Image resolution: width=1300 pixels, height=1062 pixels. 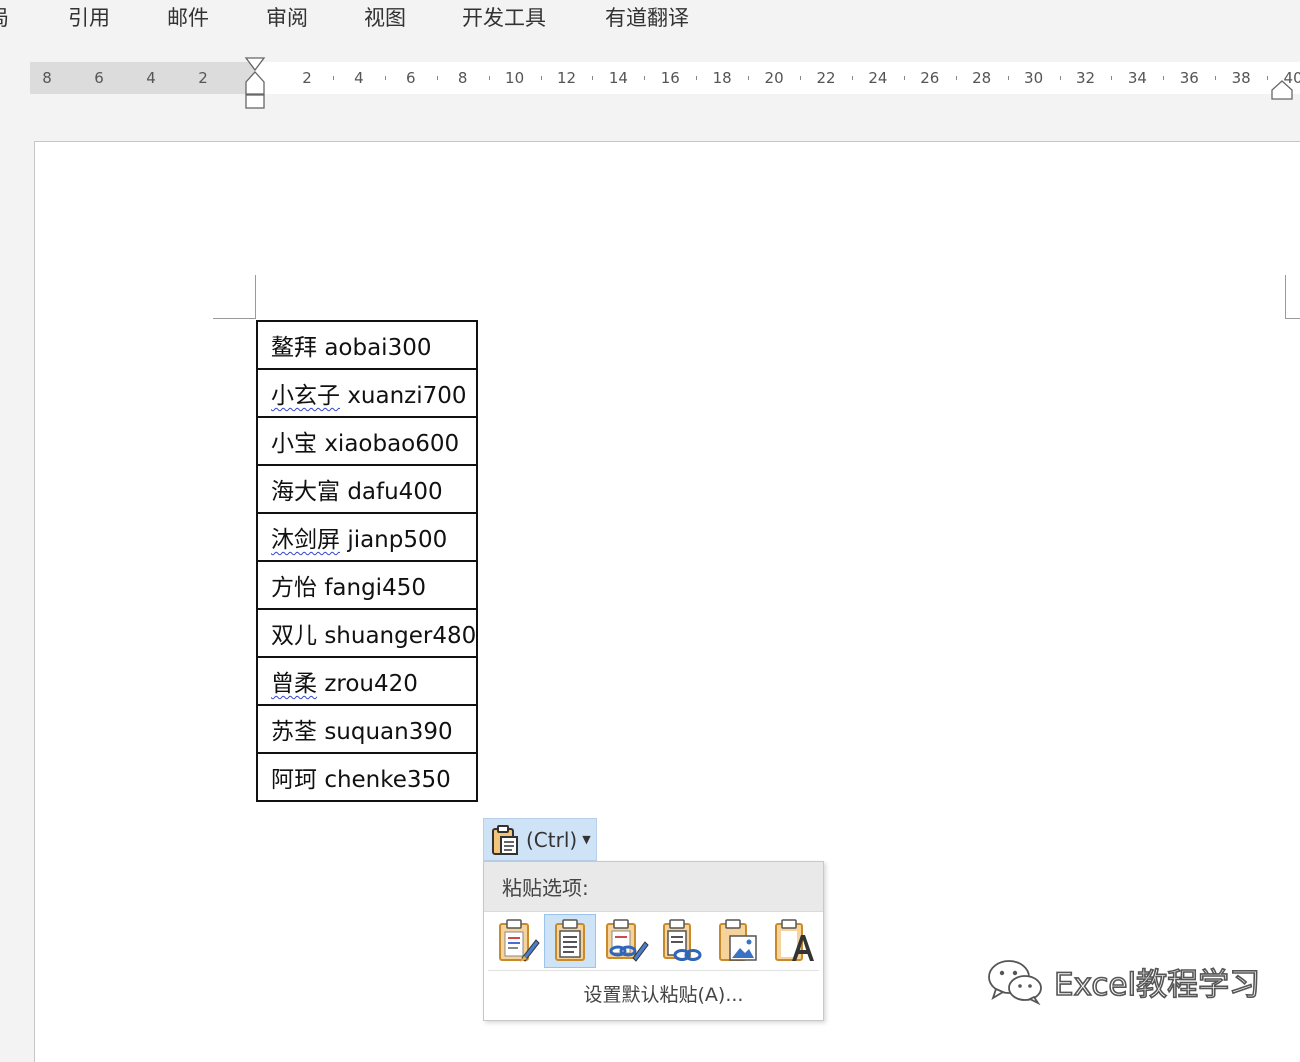 What do you see at coordinates (378, 348) in the screenshot?
I see `pinyin-id: aobai300` at bounding box center [378, 348].